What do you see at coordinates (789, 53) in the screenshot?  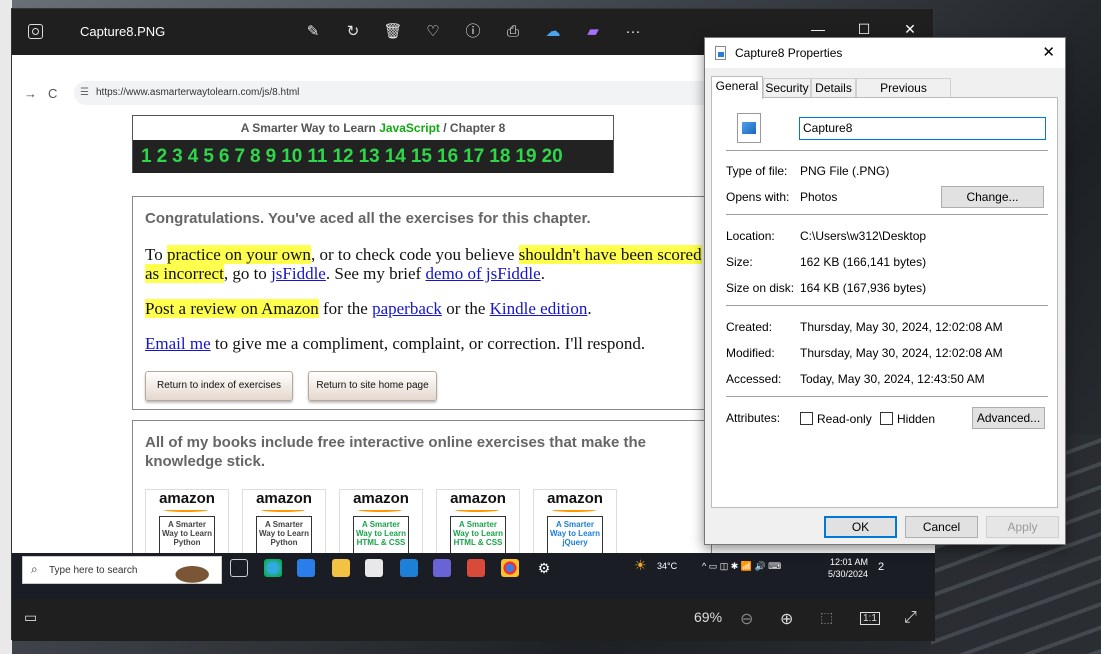 I see `properties-title: Capture8 Properties` at bounding box center [789, 53].